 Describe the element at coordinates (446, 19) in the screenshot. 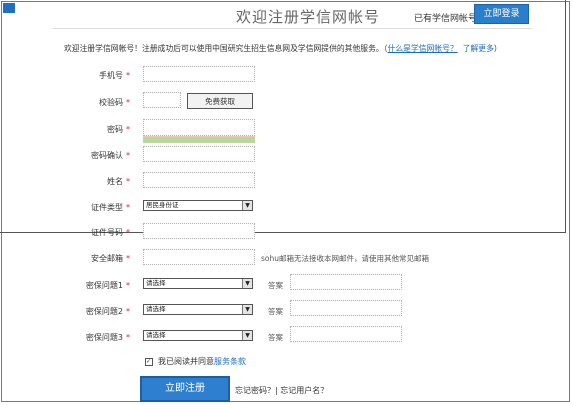

I see `have-account-text: 已有学信网帐号` at that location.